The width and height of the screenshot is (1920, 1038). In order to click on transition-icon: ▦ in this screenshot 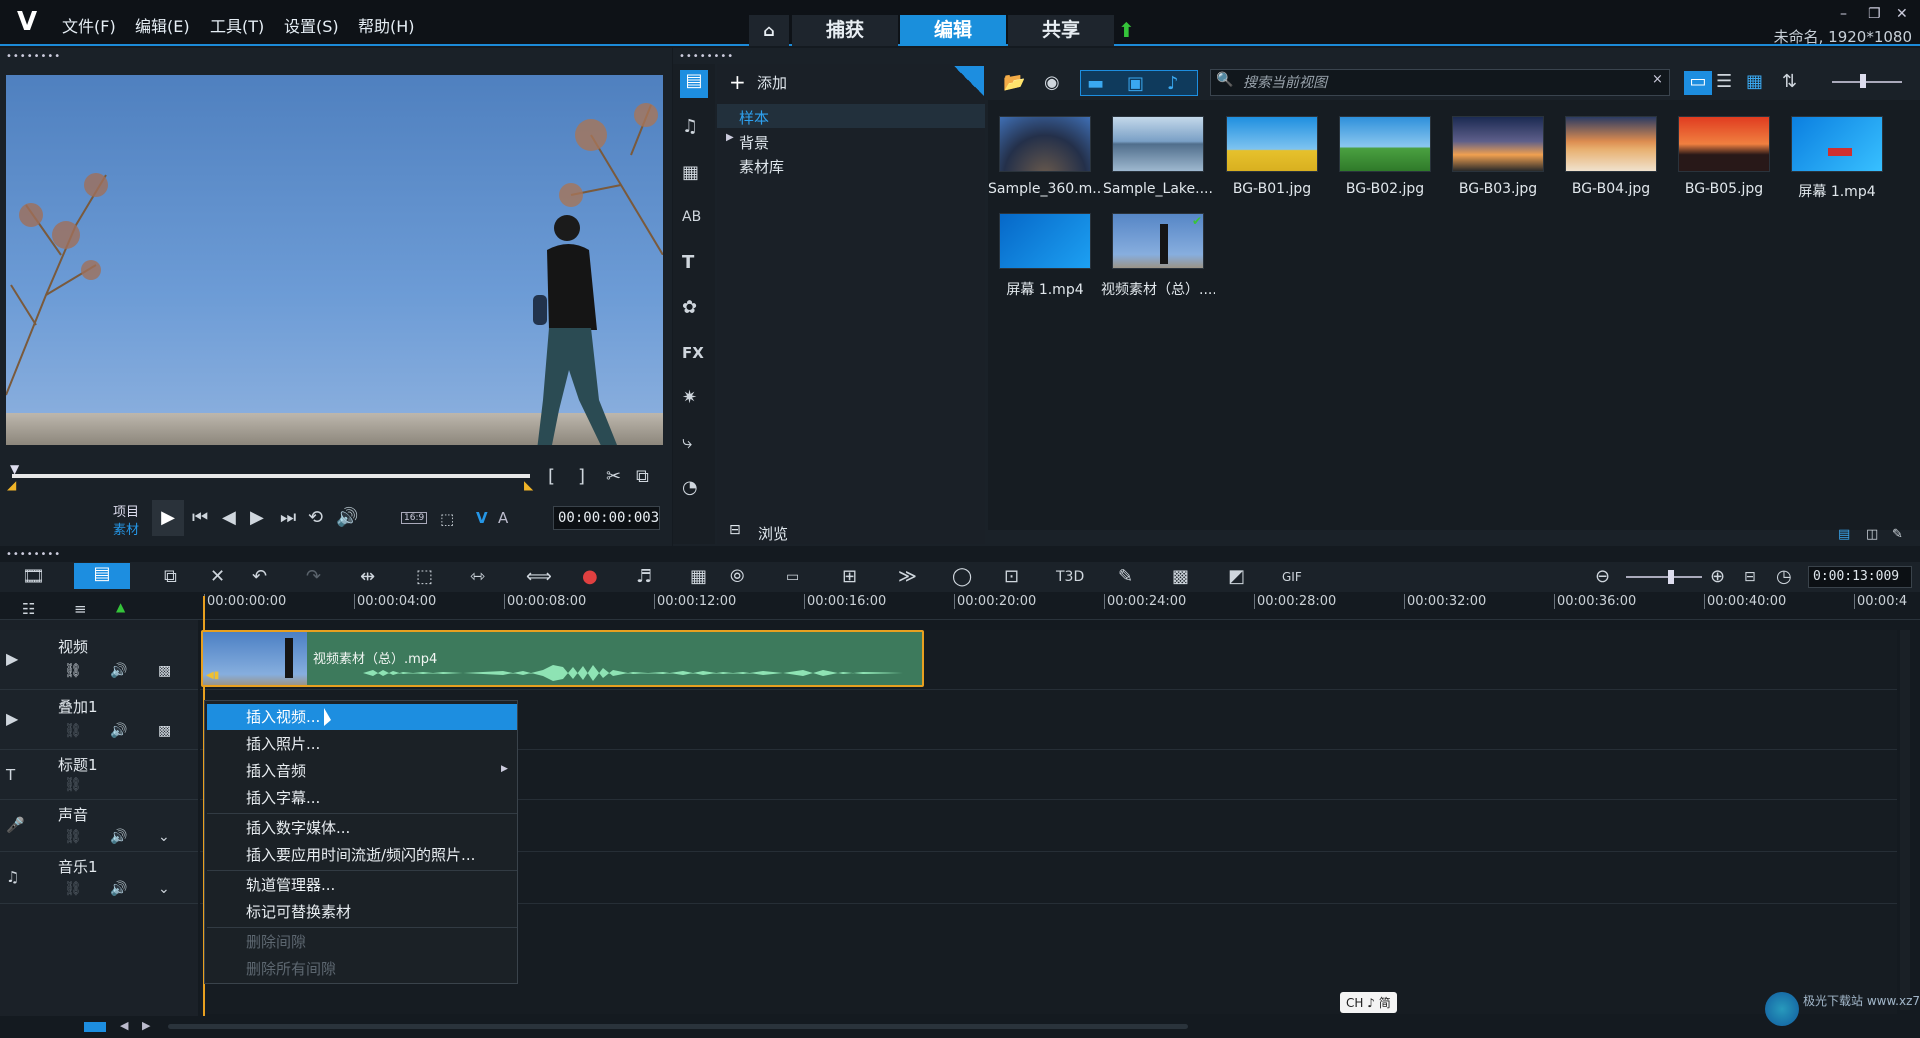, I will do `click(690, 173)`.